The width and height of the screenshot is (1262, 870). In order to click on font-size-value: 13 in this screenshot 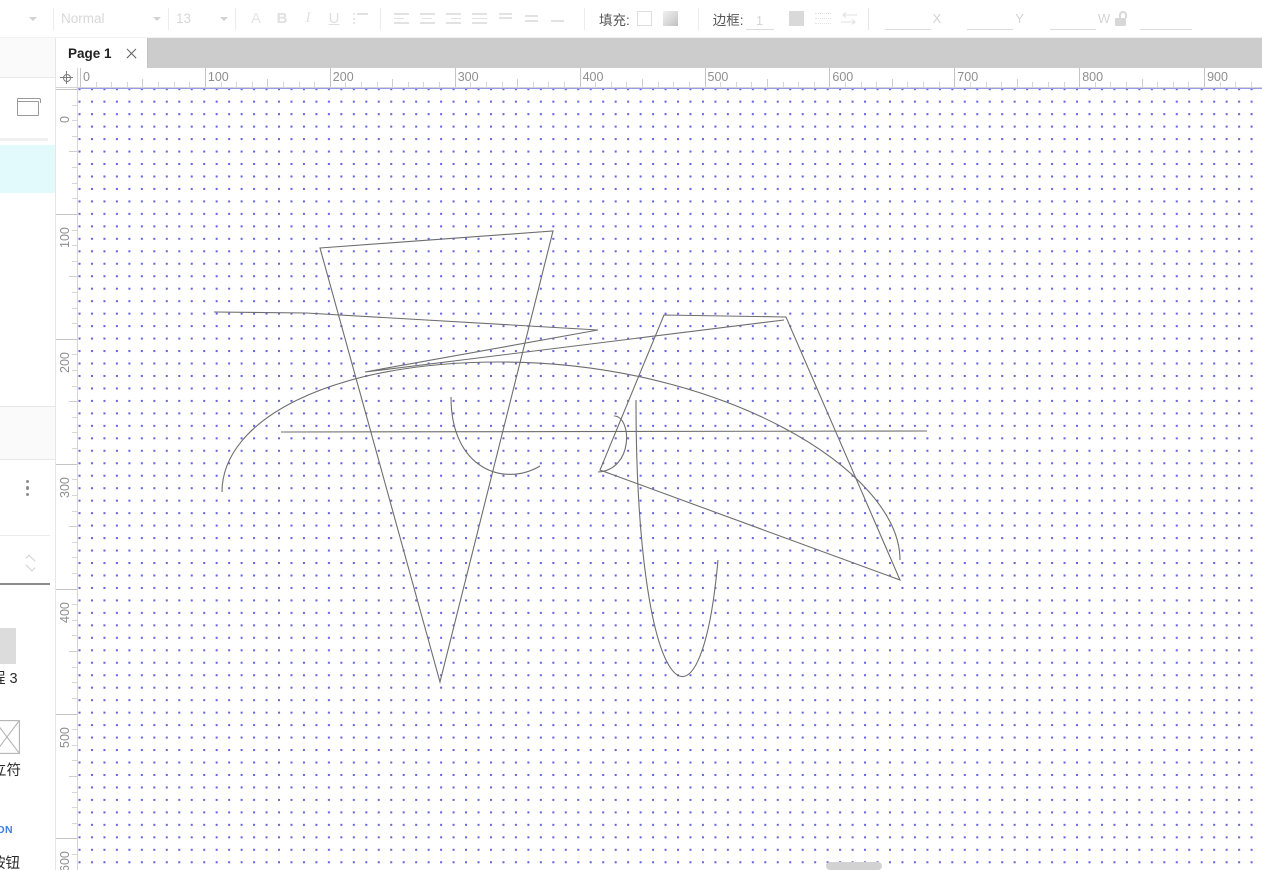, I will do `click(184, 18)`.